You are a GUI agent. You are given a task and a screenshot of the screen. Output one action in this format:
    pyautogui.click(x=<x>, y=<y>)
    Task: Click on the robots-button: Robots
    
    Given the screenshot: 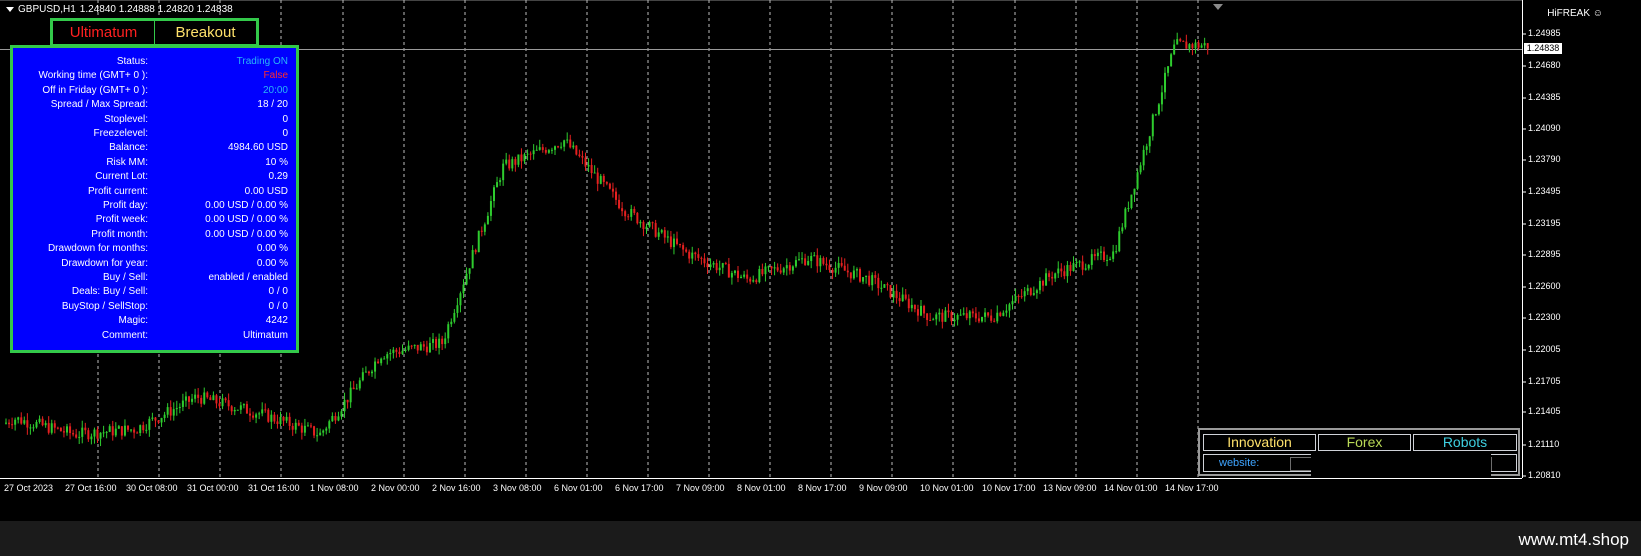 What is the action you would take?
    pyautogui.click(x=1465, y=442)
    